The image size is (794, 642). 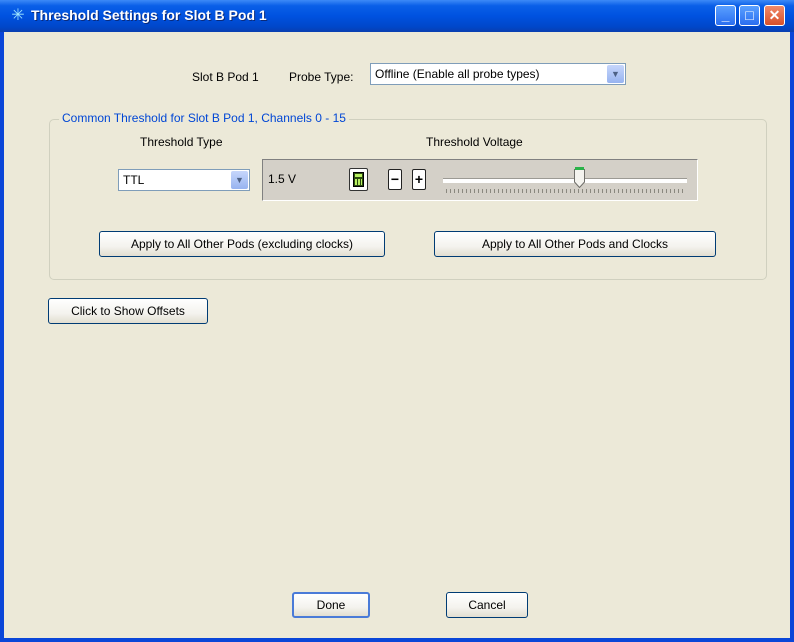 I want to click on calculator-icon, so click(x=358, y=179).